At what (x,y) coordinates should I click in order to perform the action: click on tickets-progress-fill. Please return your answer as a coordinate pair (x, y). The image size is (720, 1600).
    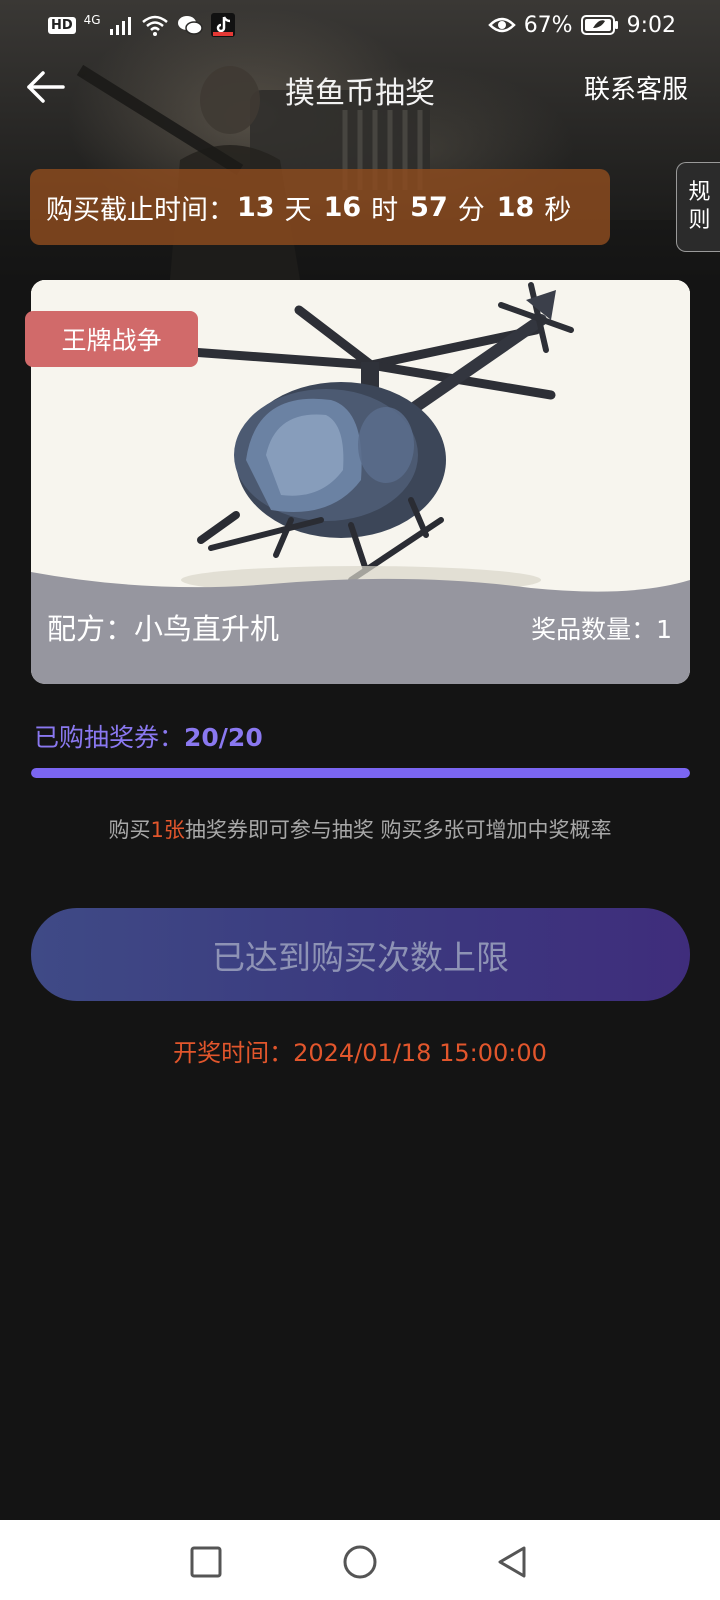
    Looking at the image, I should click on (360, 773).